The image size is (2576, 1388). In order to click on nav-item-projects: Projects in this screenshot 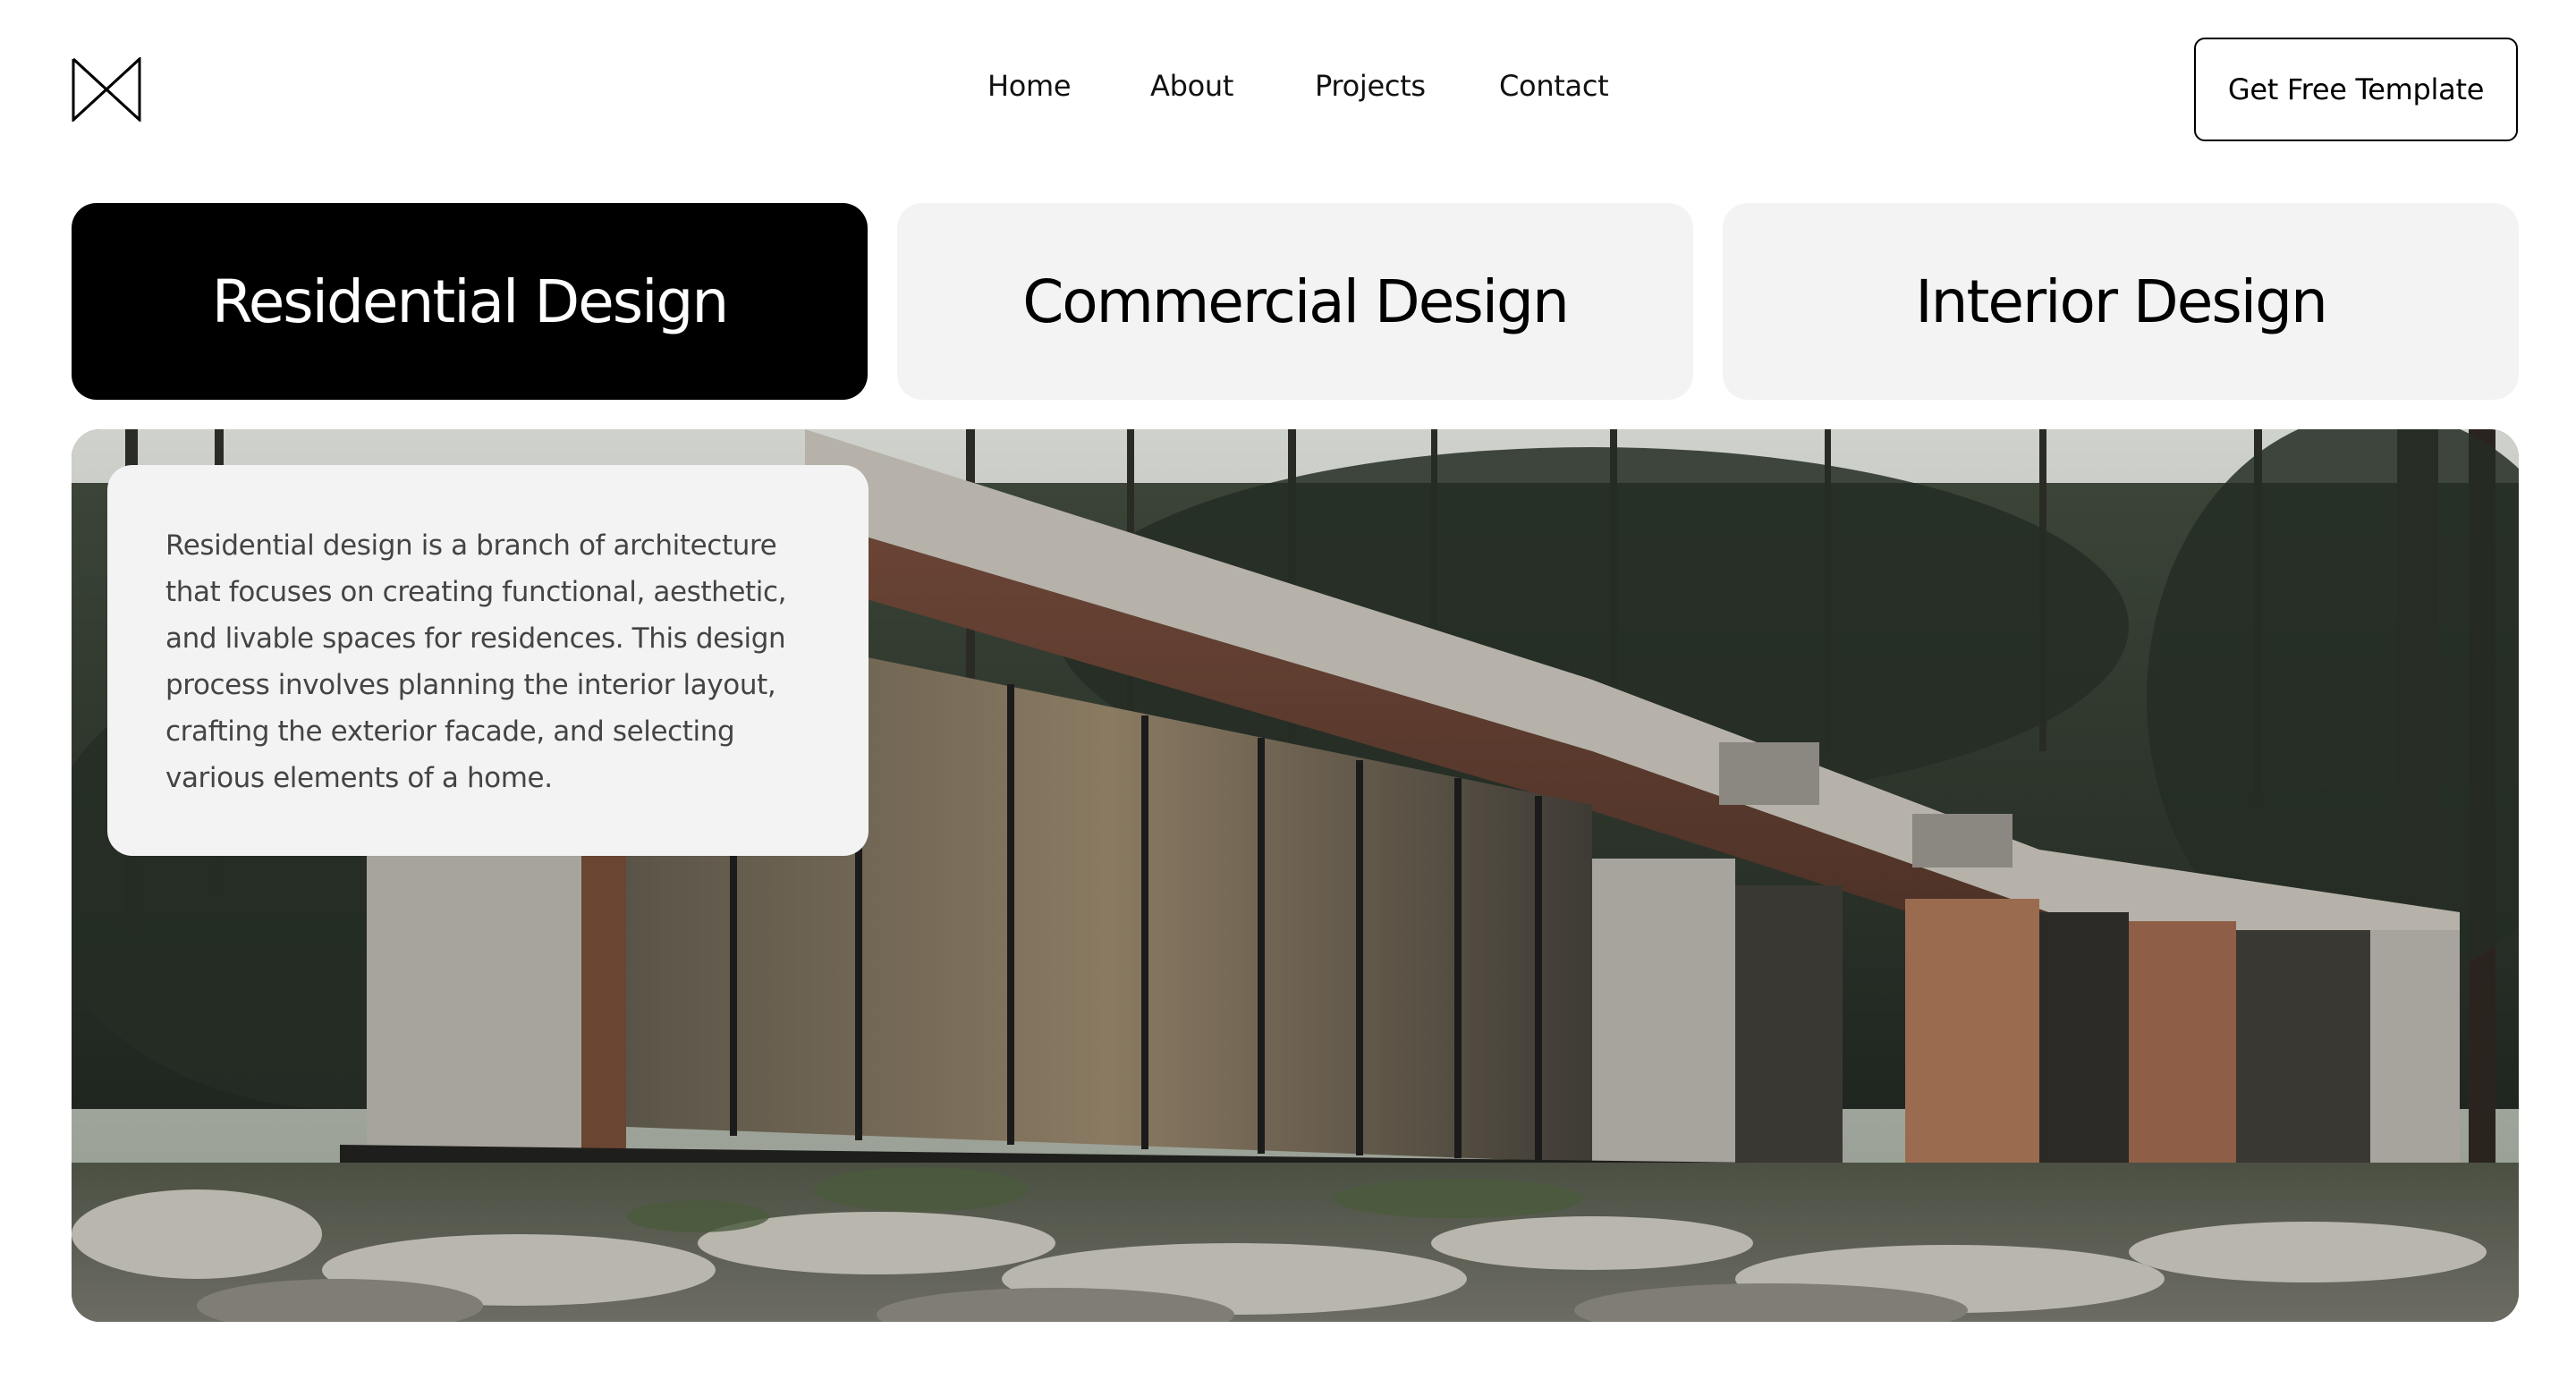, I will do `click(1370, 86)`.